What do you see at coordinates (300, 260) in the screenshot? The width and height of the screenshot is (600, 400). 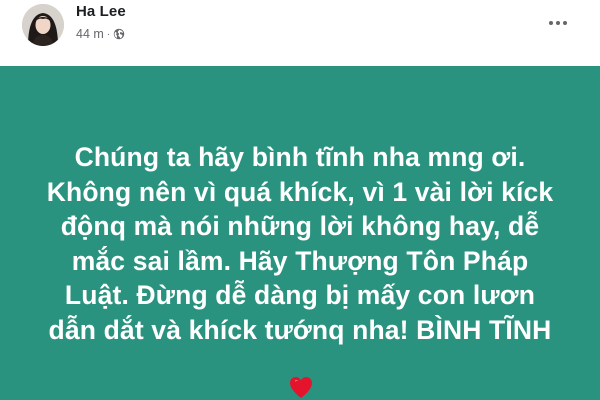 I see `post-text-line: mắc sai lầm. Hãy Thượng Tôn Pháp` at bounding box center [300, 260].